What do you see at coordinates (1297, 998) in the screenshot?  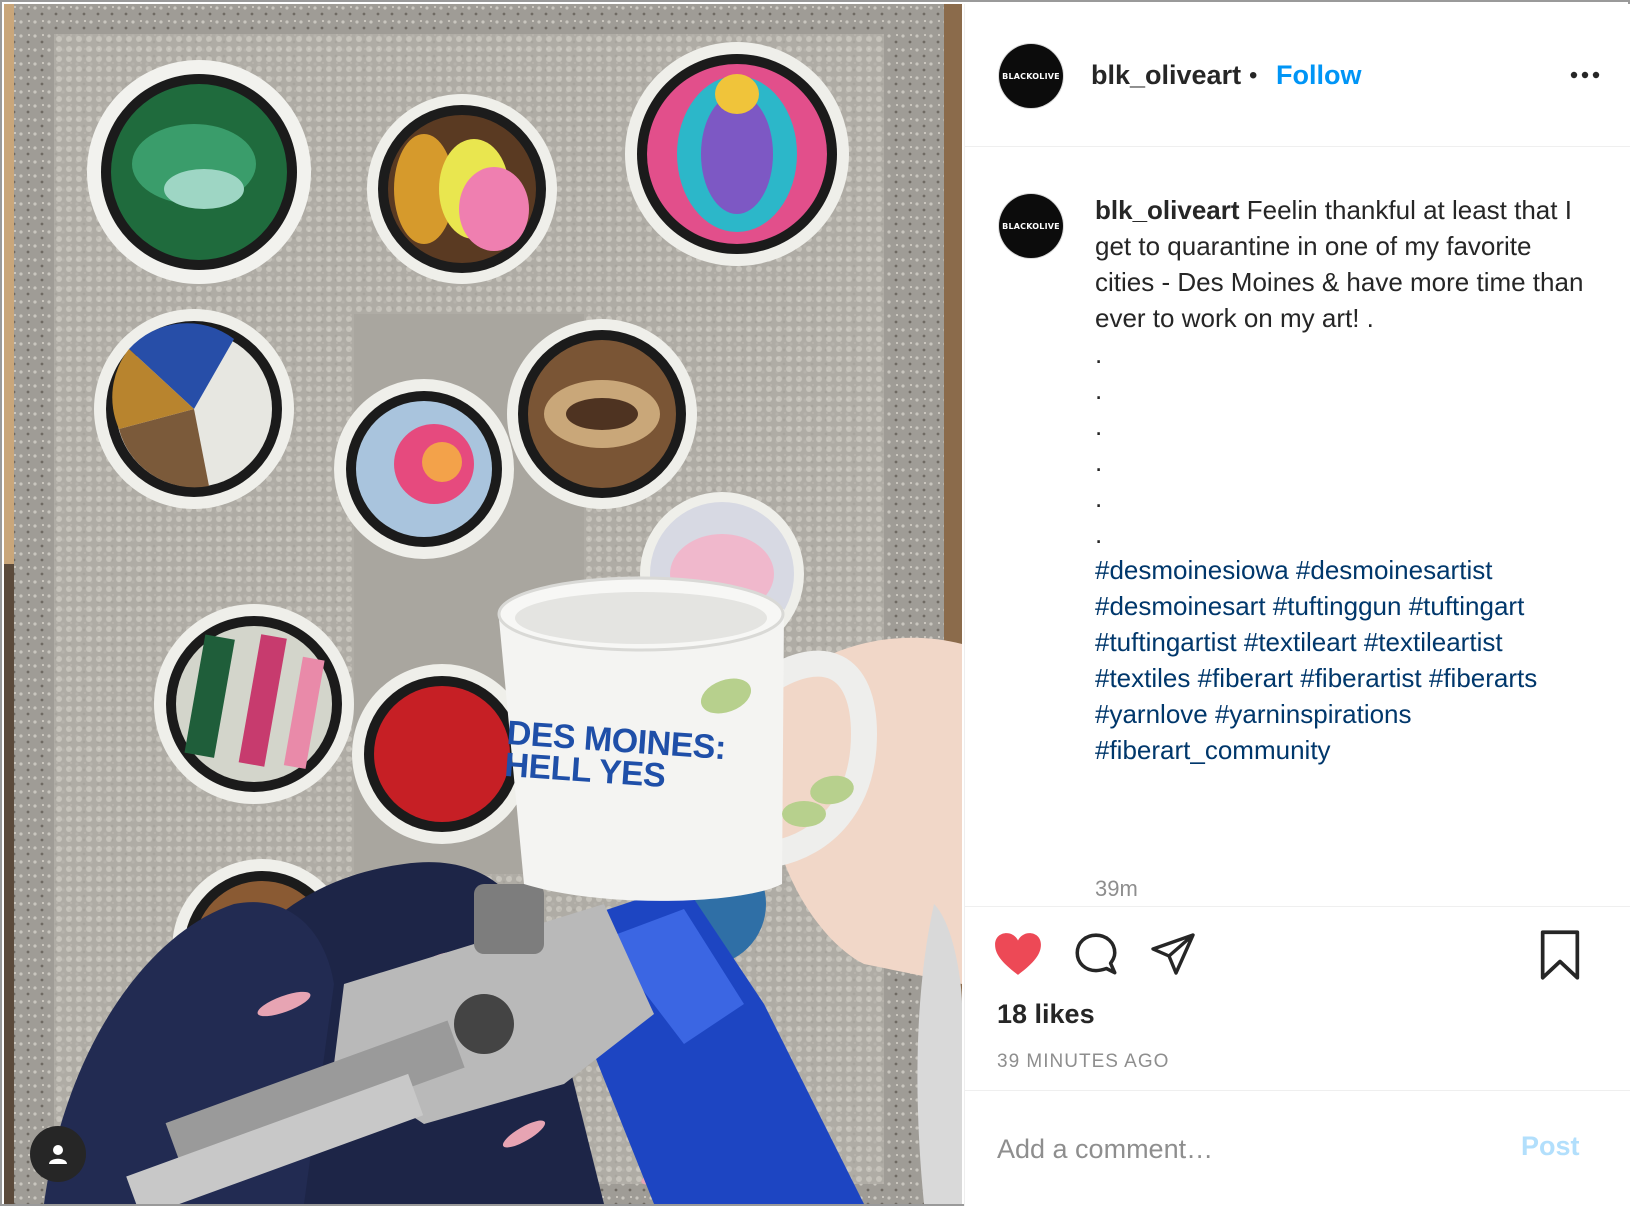 I see `post-actions: 18 likes 39 MINUTES AGO` at bounding box center [1297, 998].